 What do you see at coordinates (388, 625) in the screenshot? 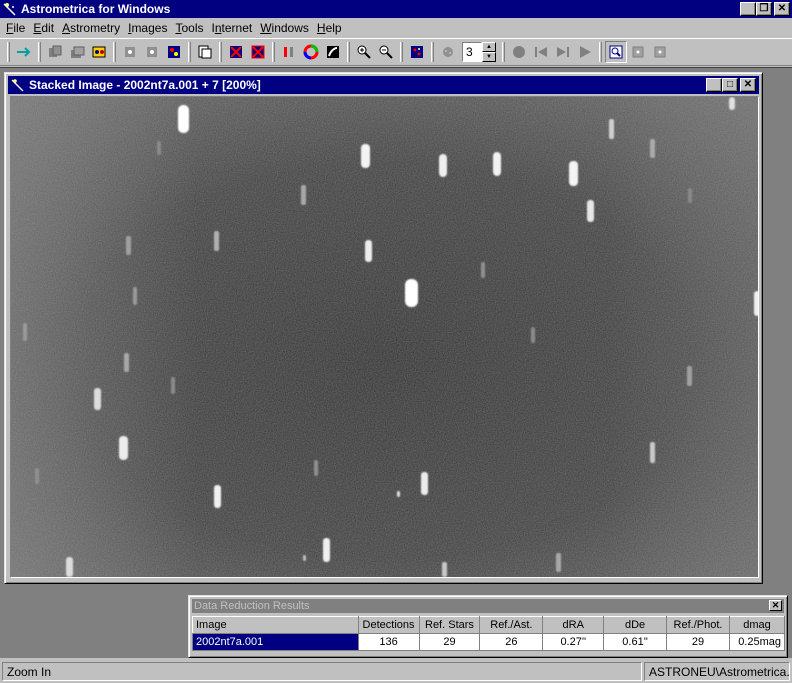
I see `column-header-detections: Detections` at bounding box center [388, 625].